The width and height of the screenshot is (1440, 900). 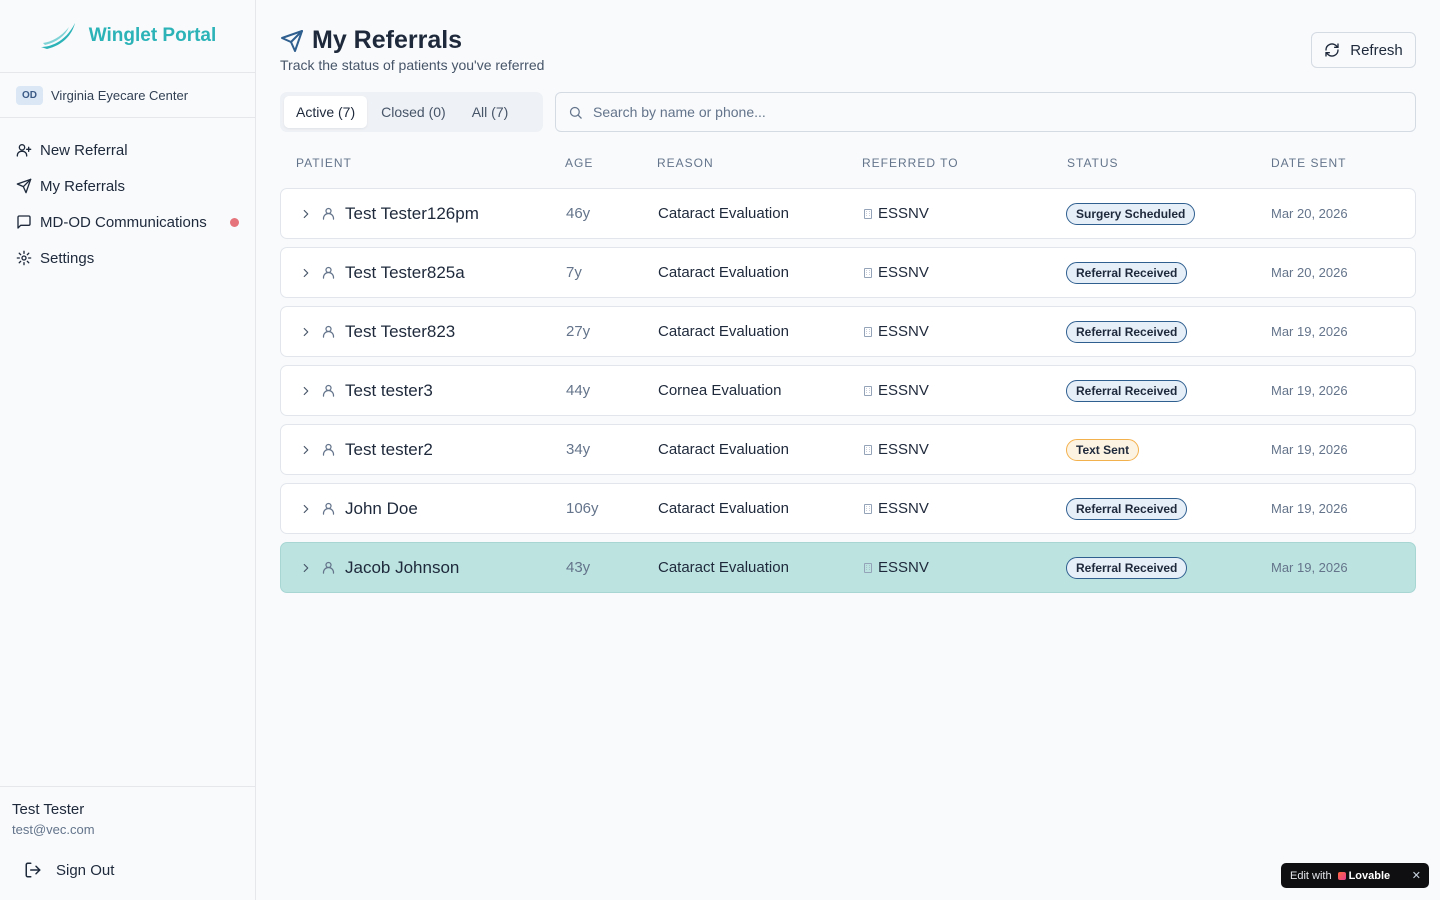 I want to click on search-icon, so click(x=575, y=112).